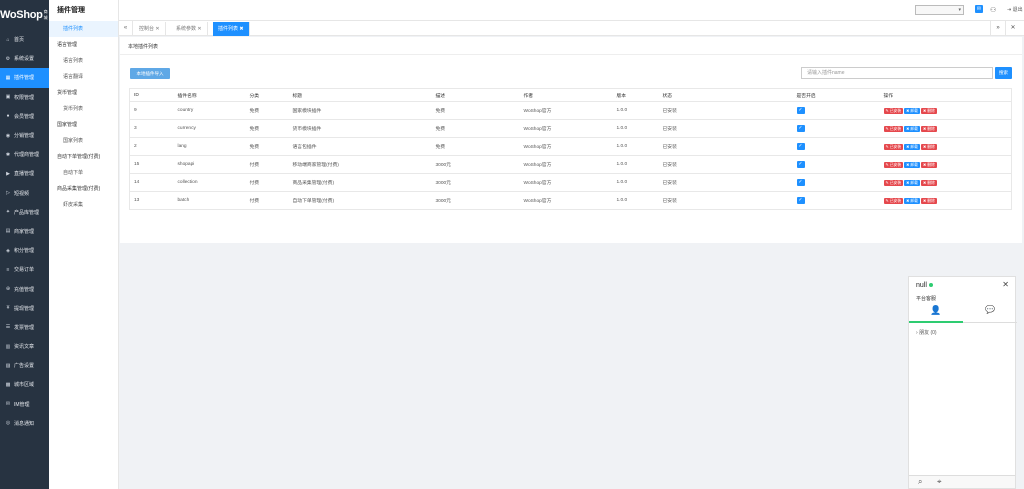  What do you see at coordinates (897, 73) in the screenshot?
I see `search-input: 请输入插件name` at bounding box center [897, 73].